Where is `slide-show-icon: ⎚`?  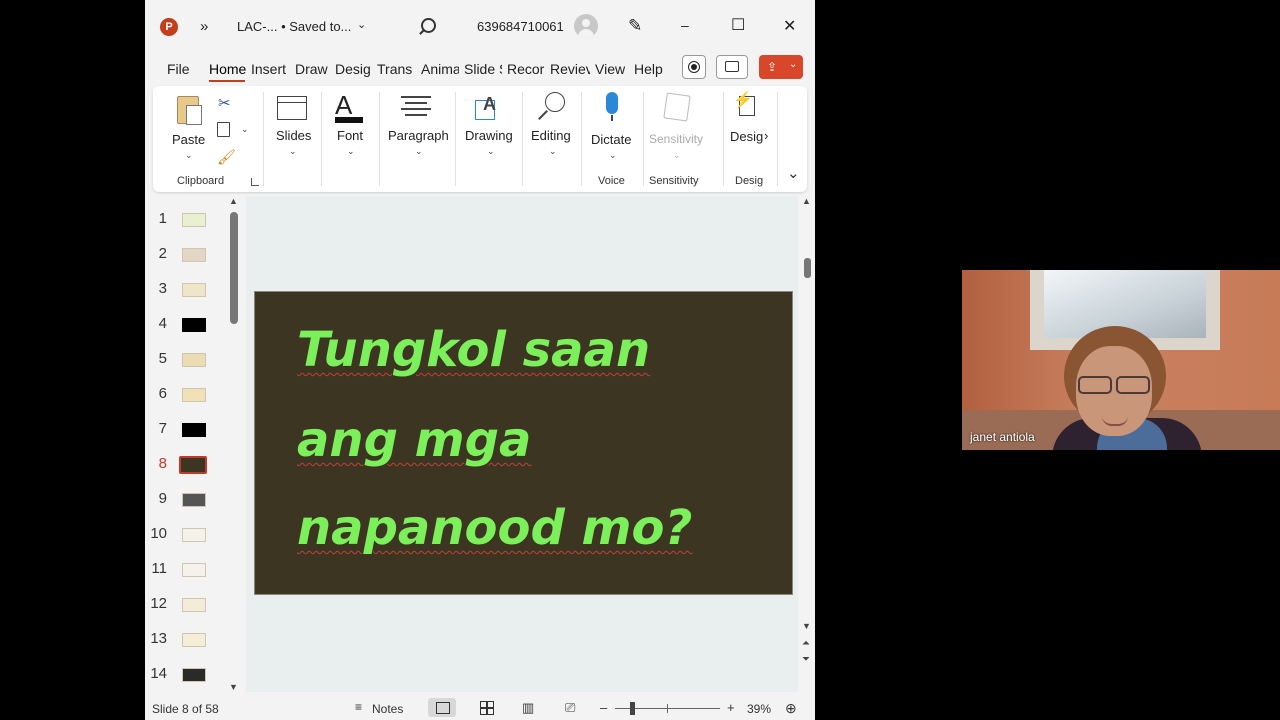
slide-show-icon: ⎚ is located at coordinates (570, 708).